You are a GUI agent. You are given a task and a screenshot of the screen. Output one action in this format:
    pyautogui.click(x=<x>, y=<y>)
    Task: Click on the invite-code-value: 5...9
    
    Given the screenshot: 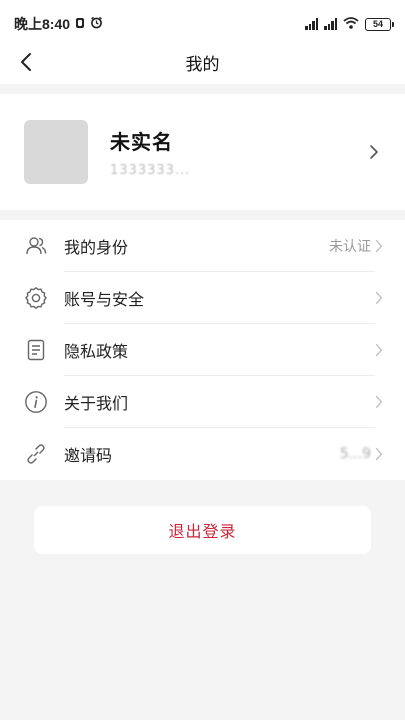 What is the action you would take?
    pyautogui.click(x=355, y=454)
    